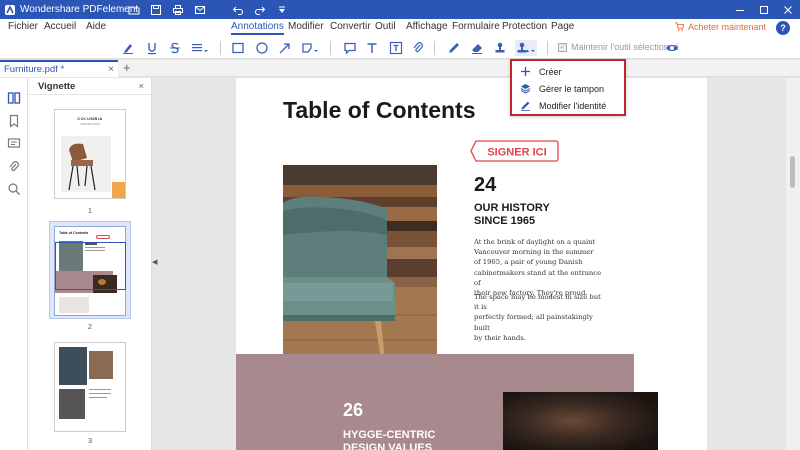  Describe the element at coordinates (14, 167) in the screenshot. I see `attachments-panel-button` at that location.